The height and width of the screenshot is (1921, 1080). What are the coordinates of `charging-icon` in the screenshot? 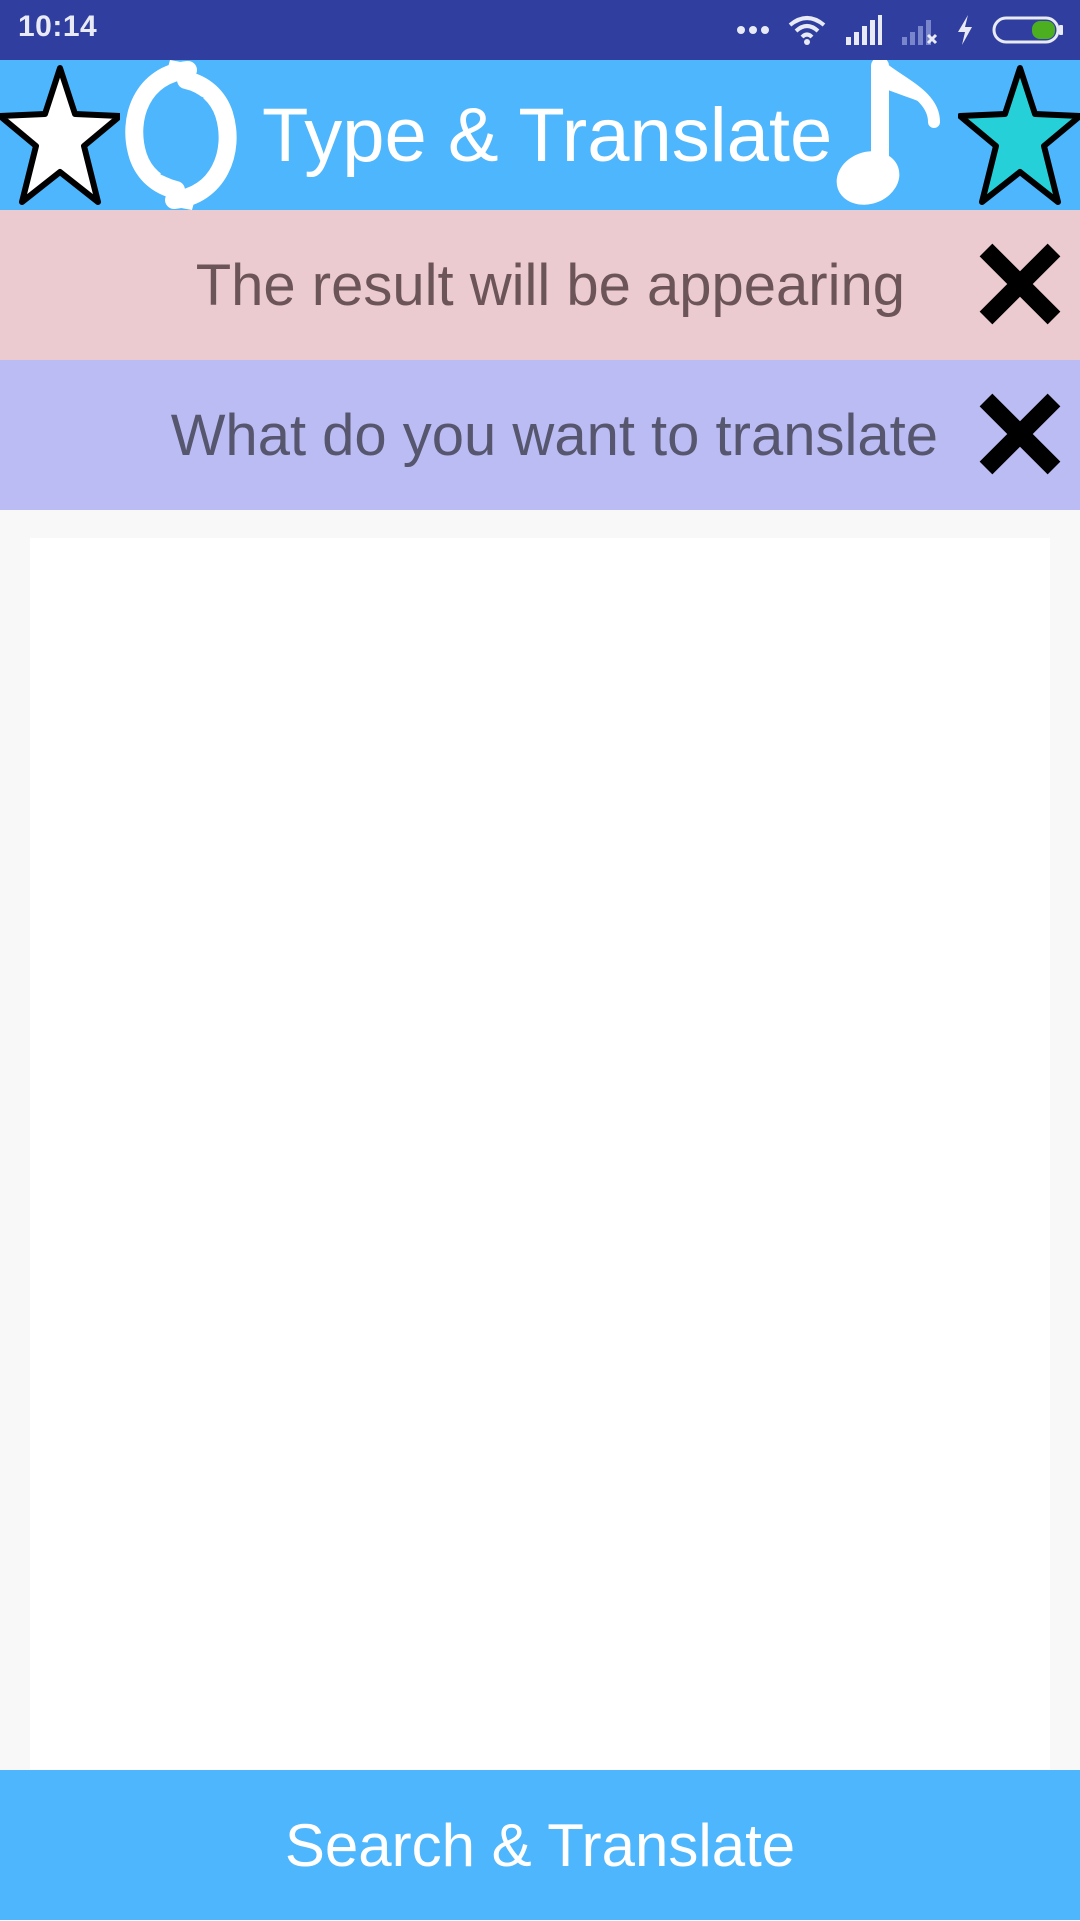 It's located at (965, 30).